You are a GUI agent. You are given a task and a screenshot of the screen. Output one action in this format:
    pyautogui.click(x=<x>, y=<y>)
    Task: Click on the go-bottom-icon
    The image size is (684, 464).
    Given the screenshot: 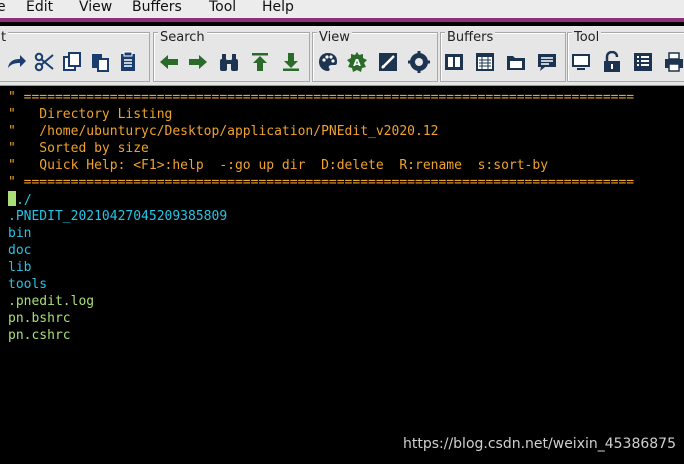 What is the action you would take?
    pyautogui.click(x=291, y=62)
    